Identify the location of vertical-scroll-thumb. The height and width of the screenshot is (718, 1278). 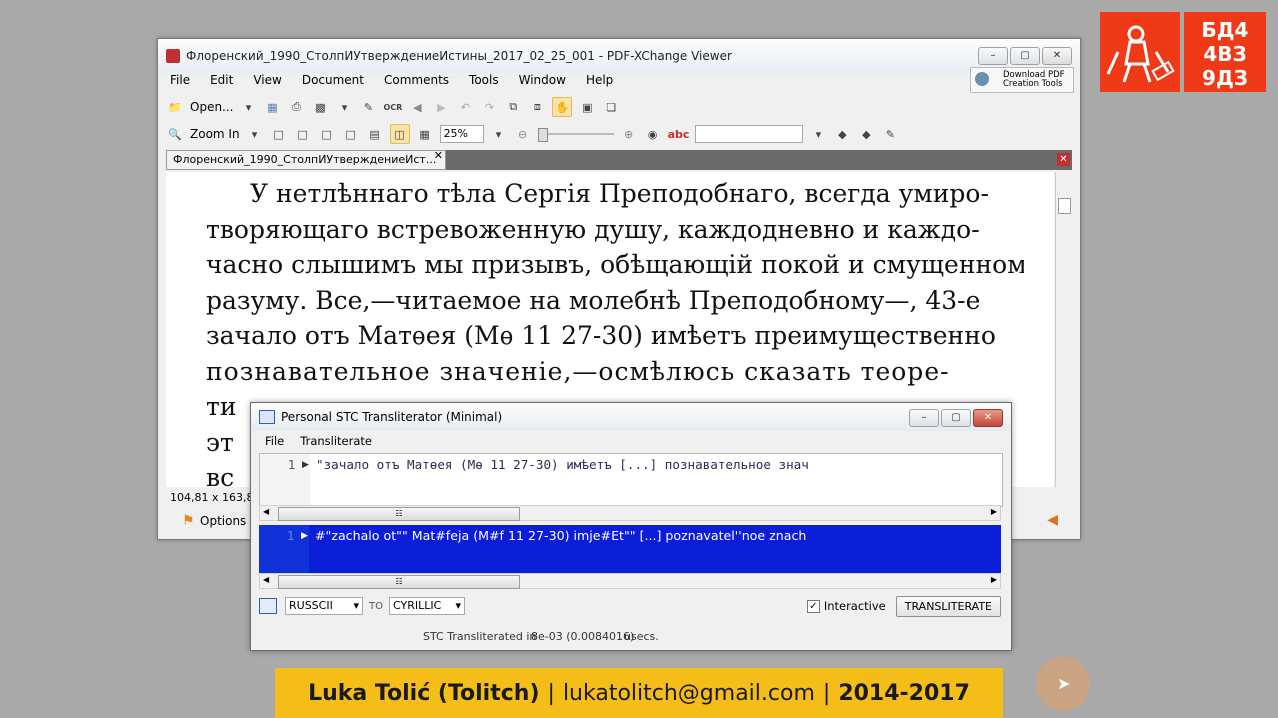
(1064, 206).